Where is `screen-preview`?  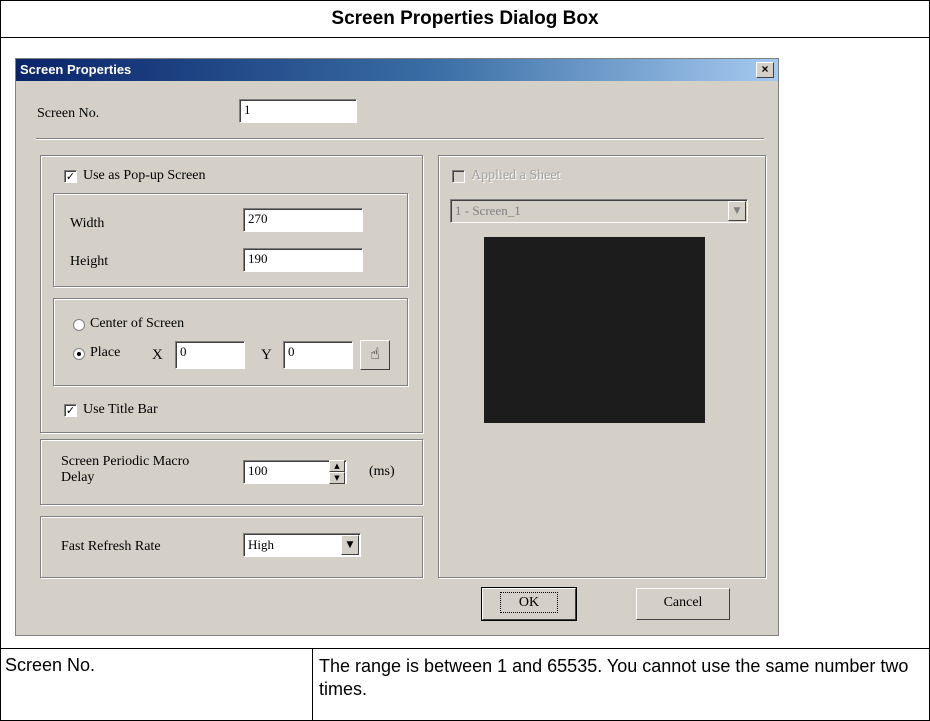
screen-preview is located at coordinates (594, 330).